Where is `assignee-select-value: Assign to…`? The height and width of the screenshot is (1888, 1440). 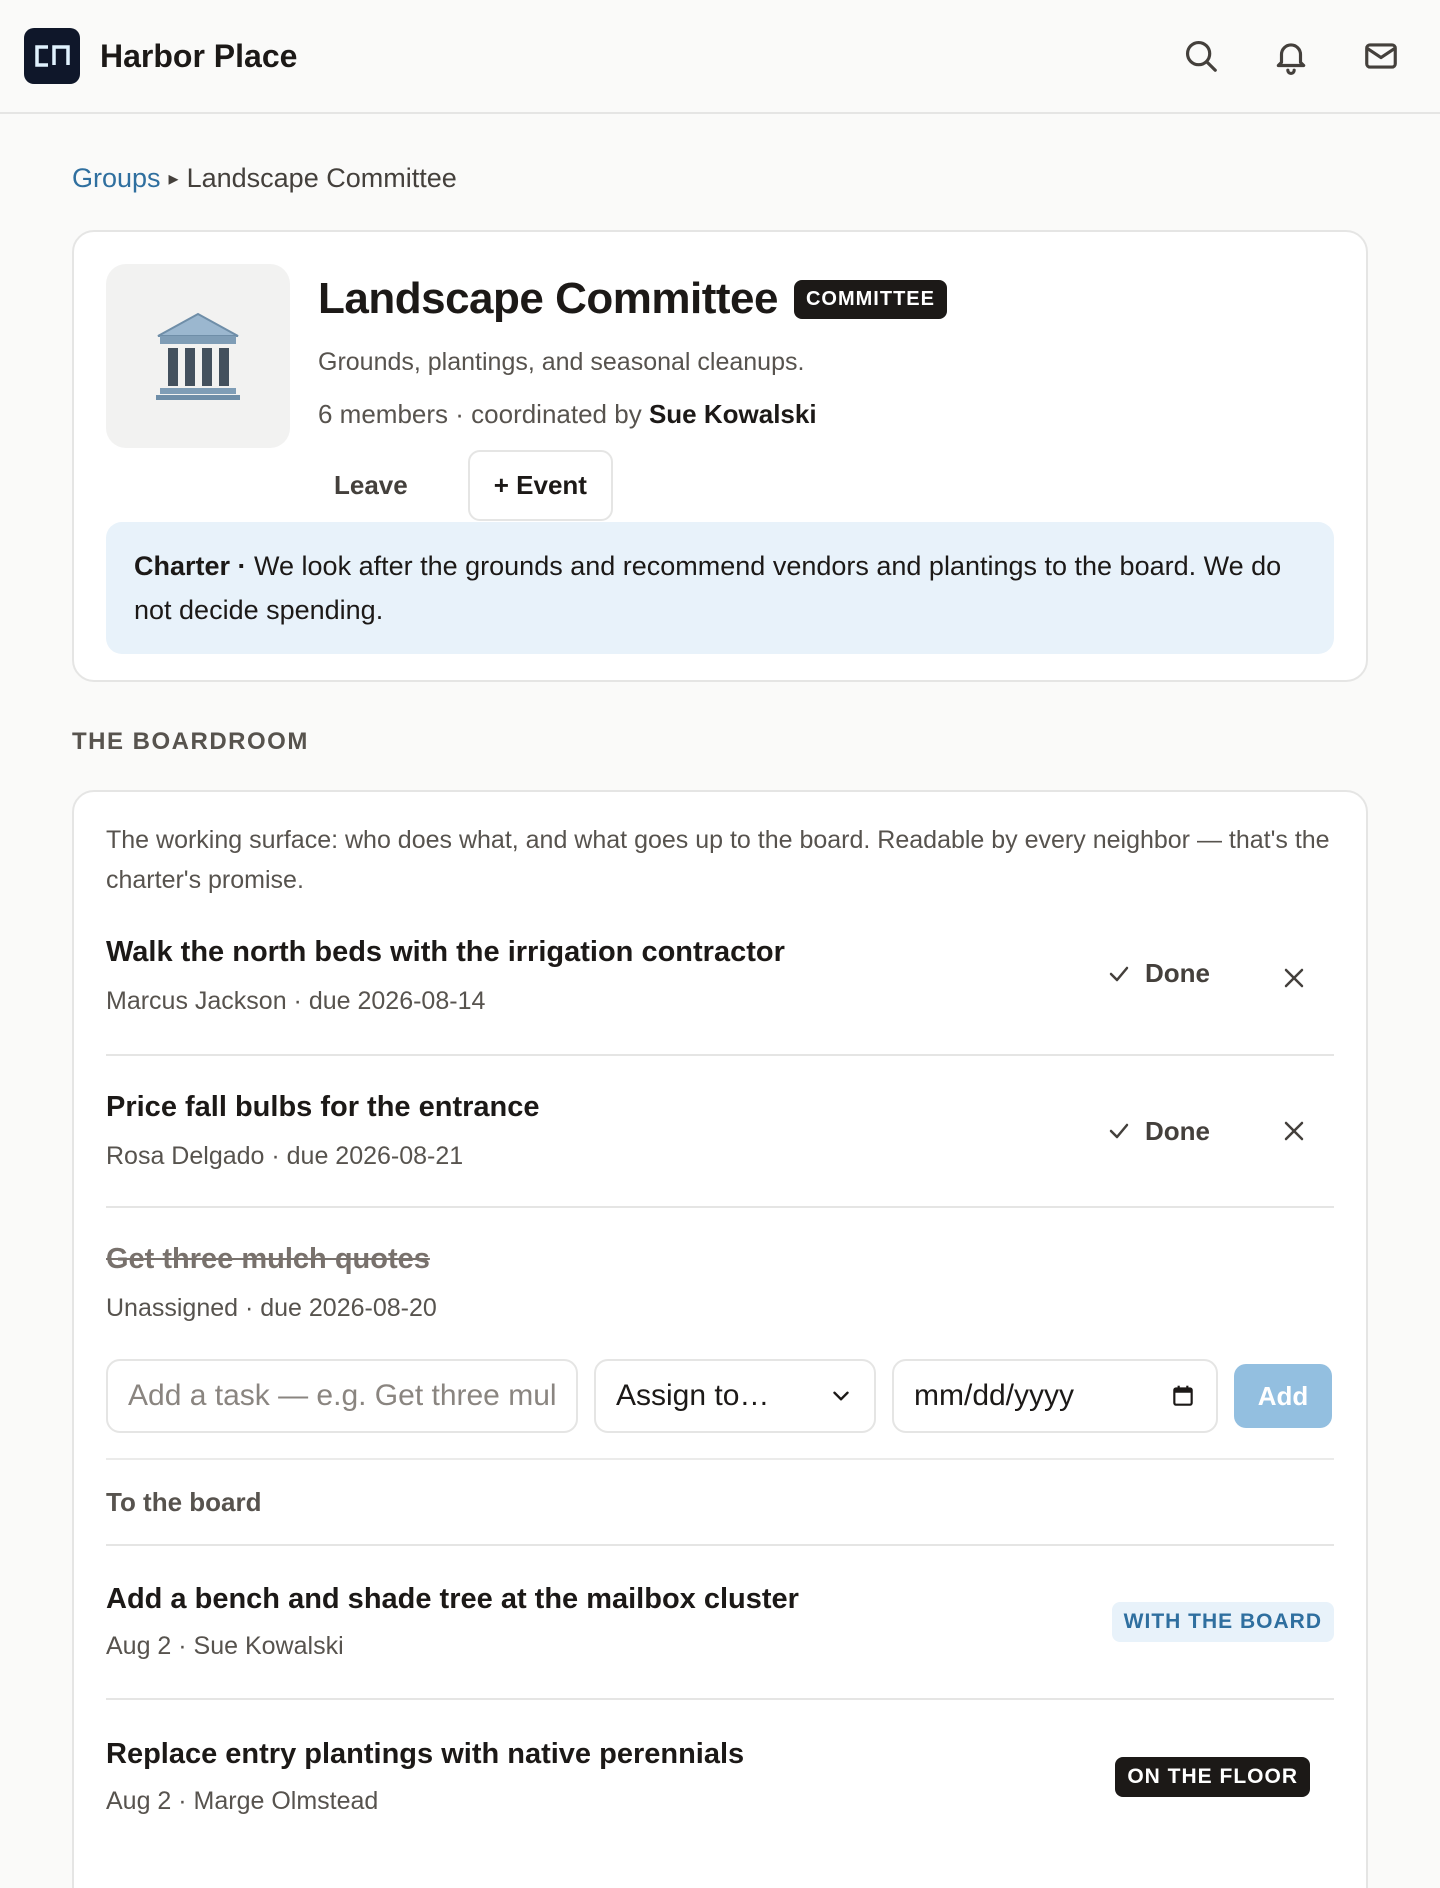
assignee-select-value: Assign to… is located at coordinates (693, 1395).